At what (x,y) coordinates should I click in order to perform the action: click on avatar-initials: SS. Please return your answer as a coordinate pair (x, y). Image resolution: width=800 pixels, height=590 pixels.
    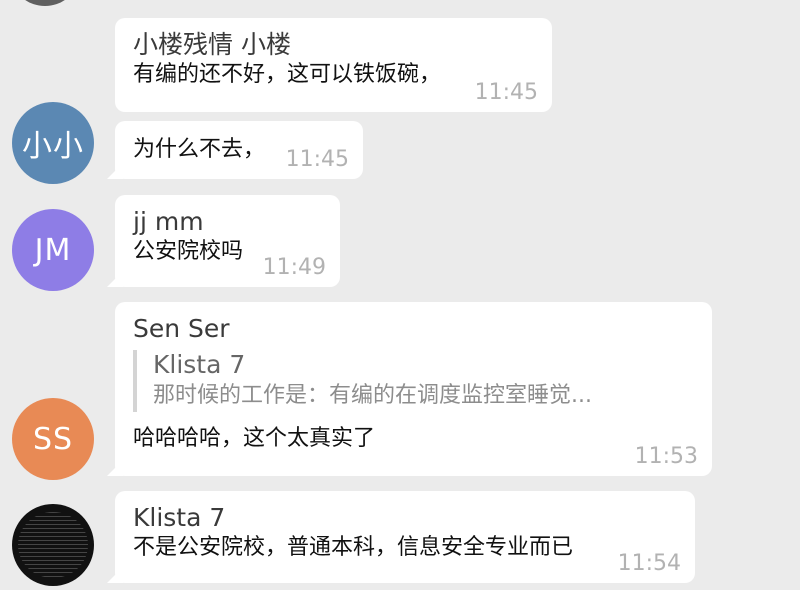
    Looking at the image, I should click on (53, 439).